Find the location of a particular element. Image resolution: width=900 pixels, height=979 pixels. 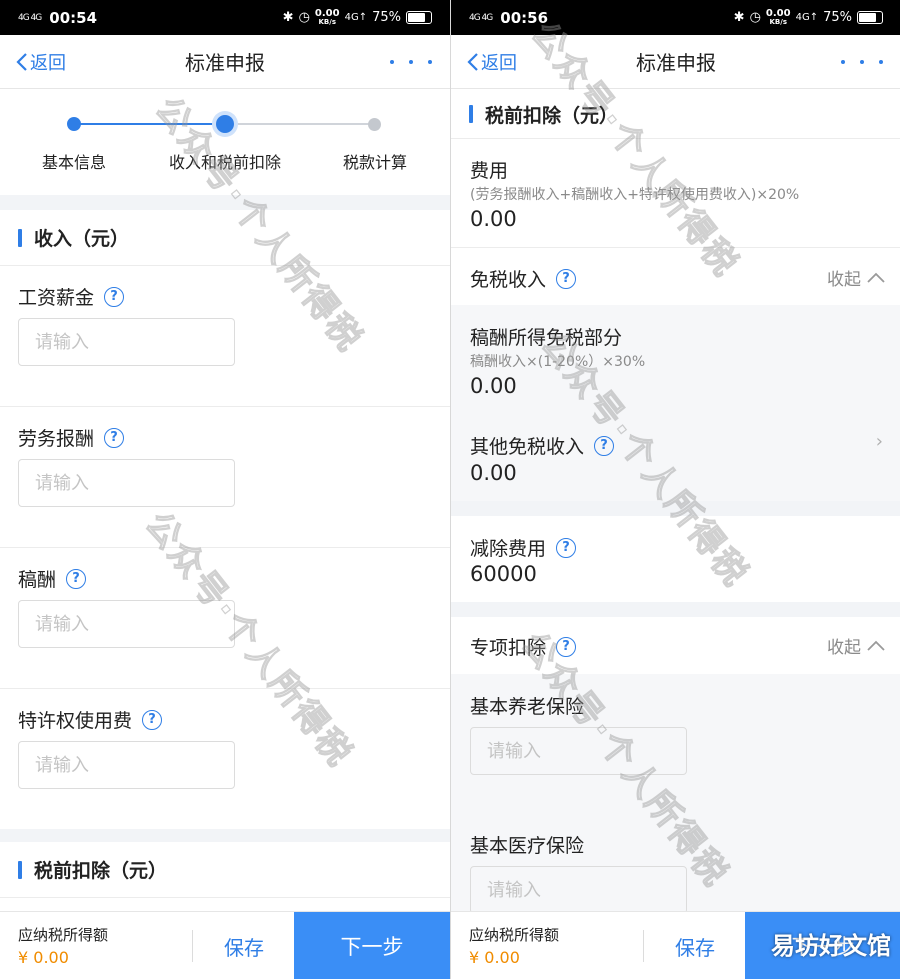

step-line-pending is located at coordinates (300, 124).